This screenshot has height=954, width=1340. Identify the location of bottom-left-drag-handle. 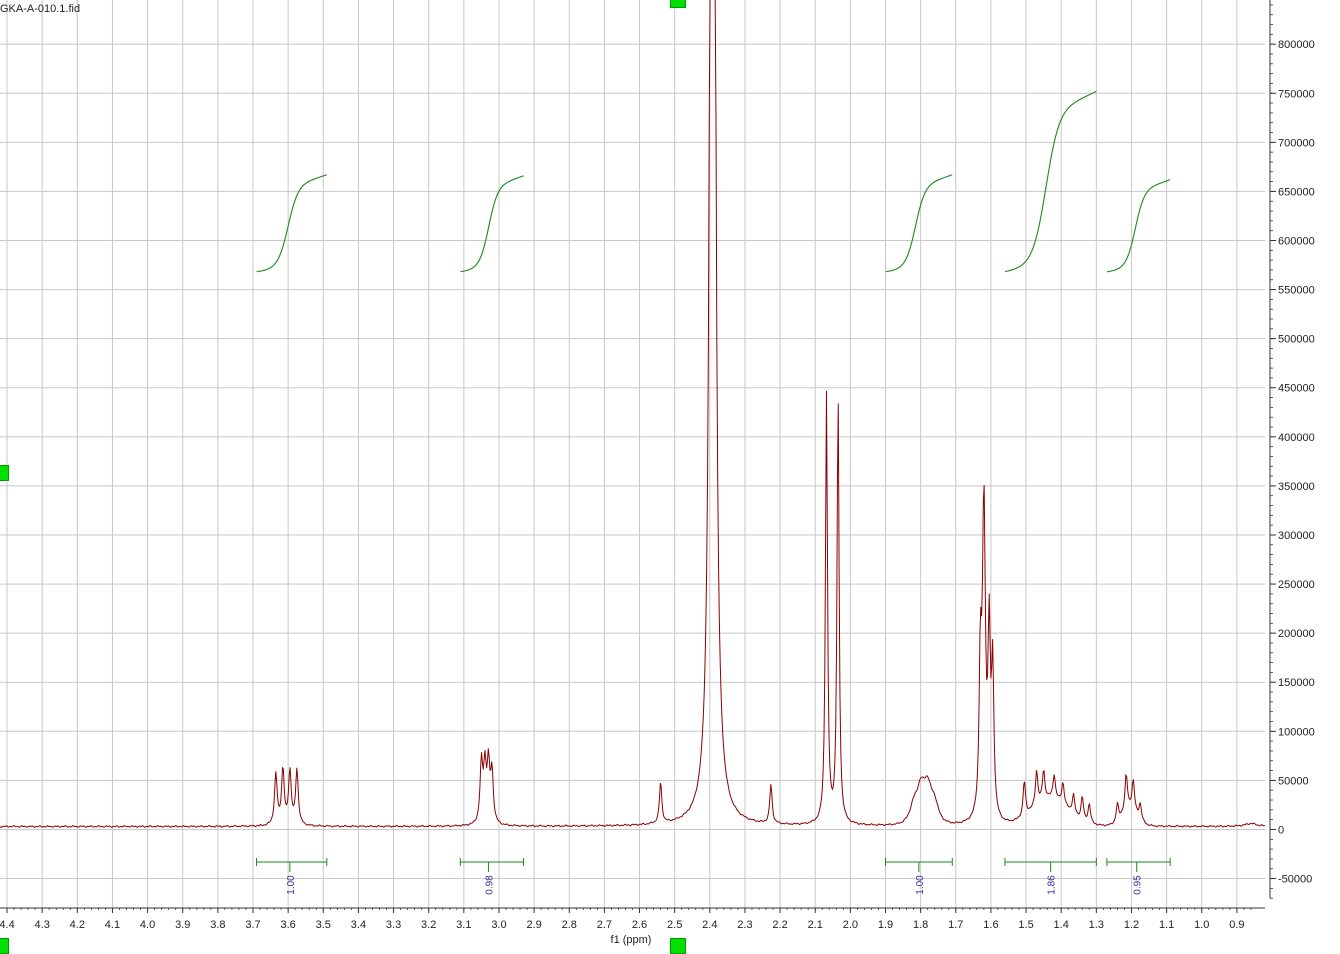
(4, 946).